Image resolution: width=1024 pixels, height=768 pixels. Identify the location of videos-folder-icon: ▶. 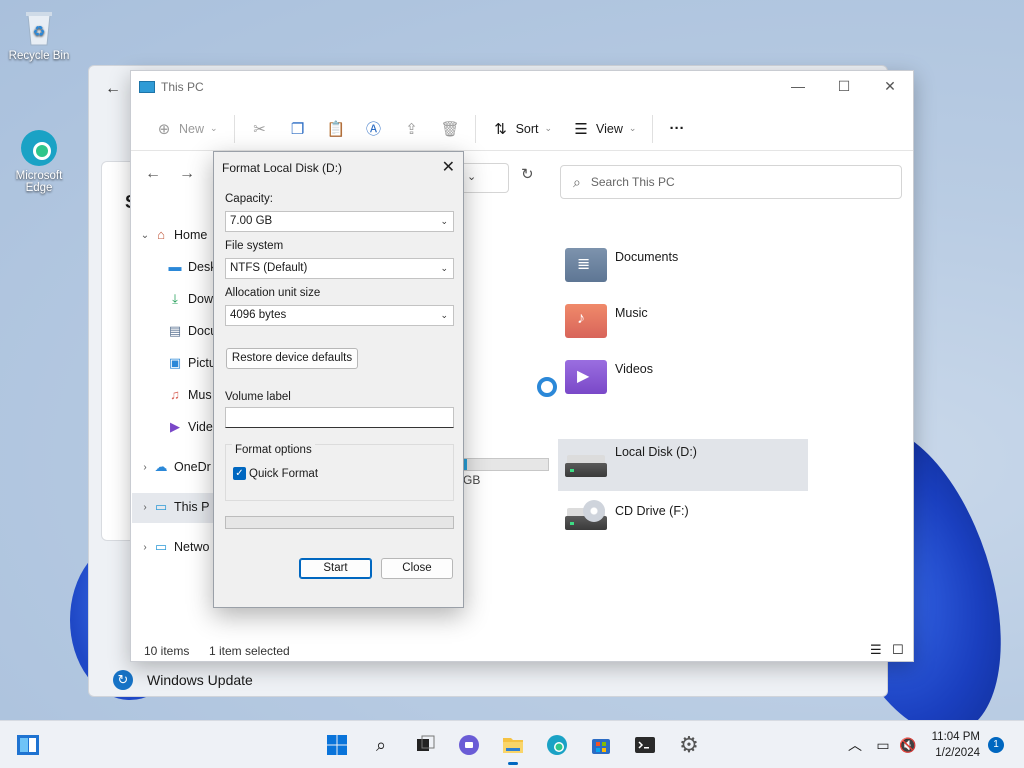
(586, 377).